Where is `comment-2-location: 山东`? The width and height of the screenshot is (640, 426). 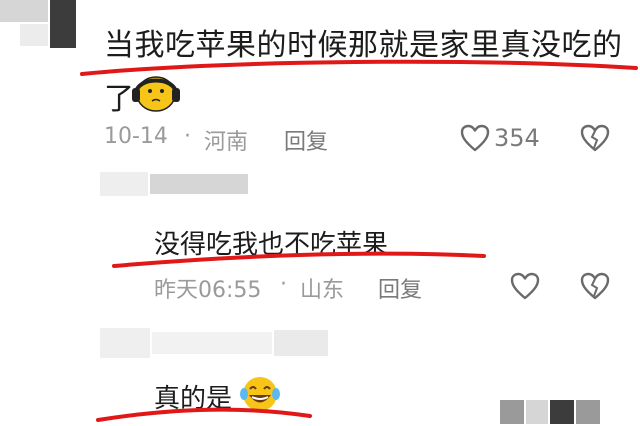
comment-2-location: 山东 is located at coordinates (322, 290).